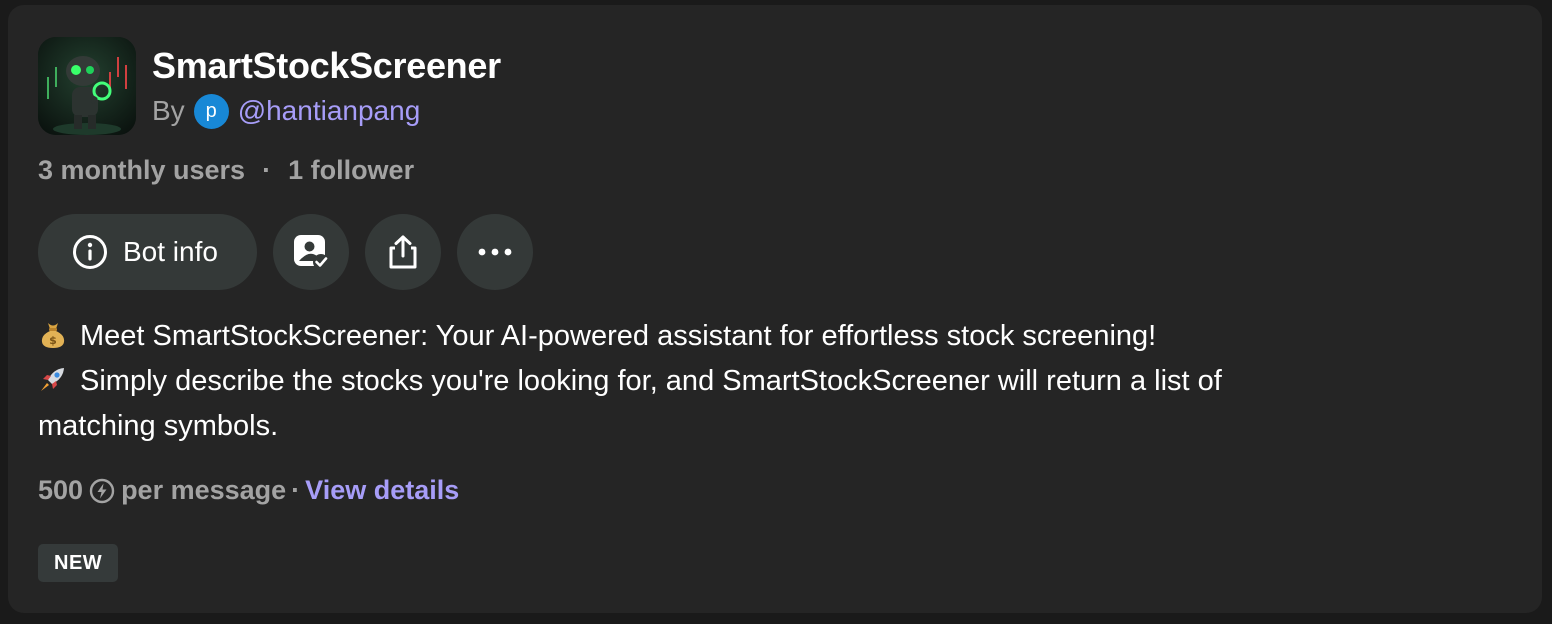 The image size is (1552, 624). Describe the element at coordinates (326, 65) in the screenshot. I see `bot-name: SmartStockScreener` at that location.